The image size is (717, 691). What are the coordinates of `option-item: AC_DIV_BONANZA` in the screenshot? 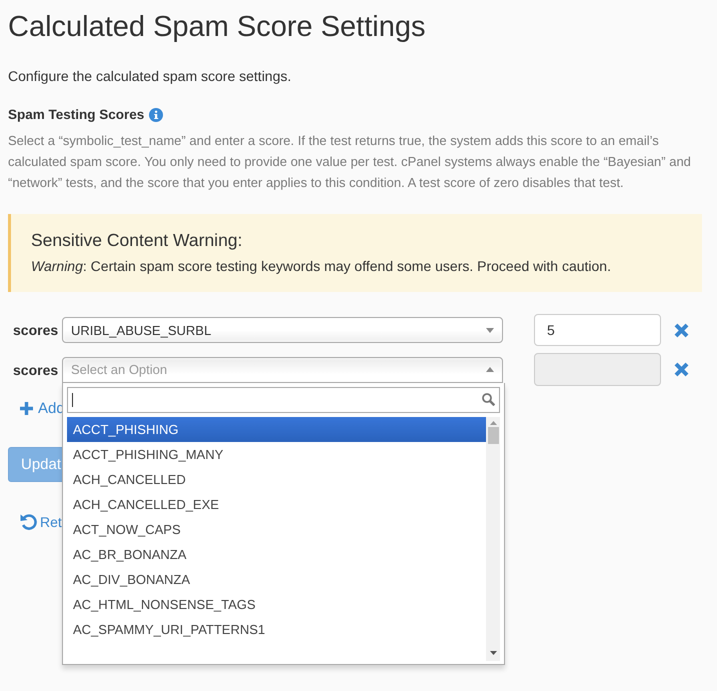 It's located at (276, 579).